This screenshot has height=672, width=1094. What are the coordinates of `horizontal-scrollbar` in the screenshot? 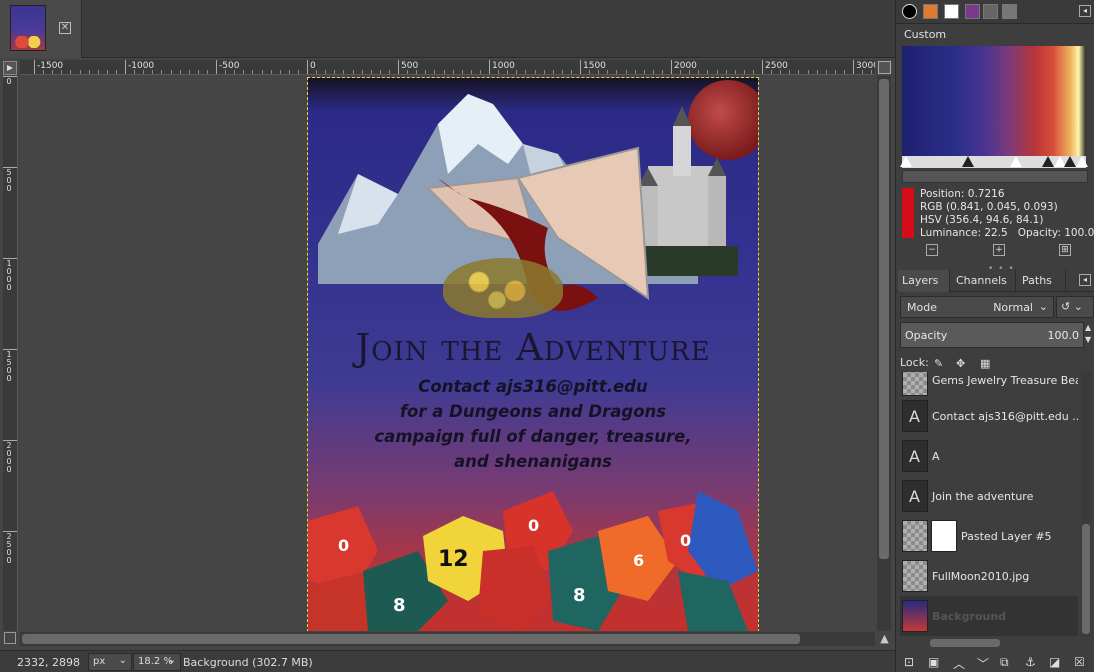 It's located at (447, 639).